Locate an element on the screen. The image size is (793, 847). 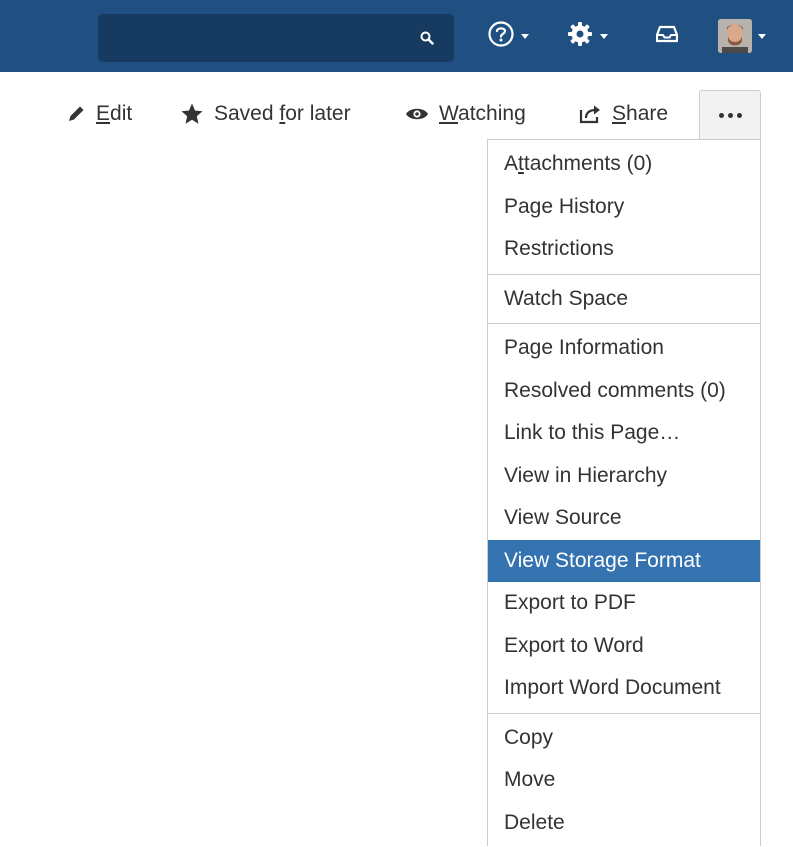
search-box is located at coordinates (276, 38).